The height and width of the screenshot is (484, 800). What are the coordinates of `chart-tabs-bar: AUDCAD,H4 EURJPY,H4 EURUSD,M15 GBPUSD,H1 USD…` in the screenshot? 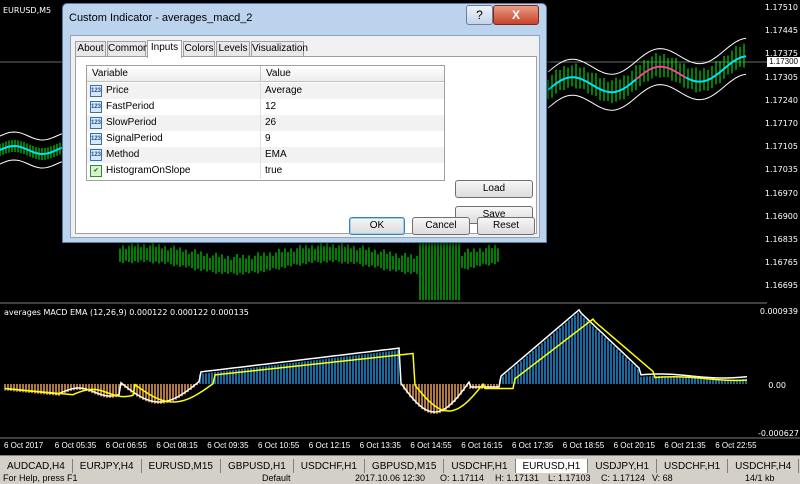 It's located at (400, 464).